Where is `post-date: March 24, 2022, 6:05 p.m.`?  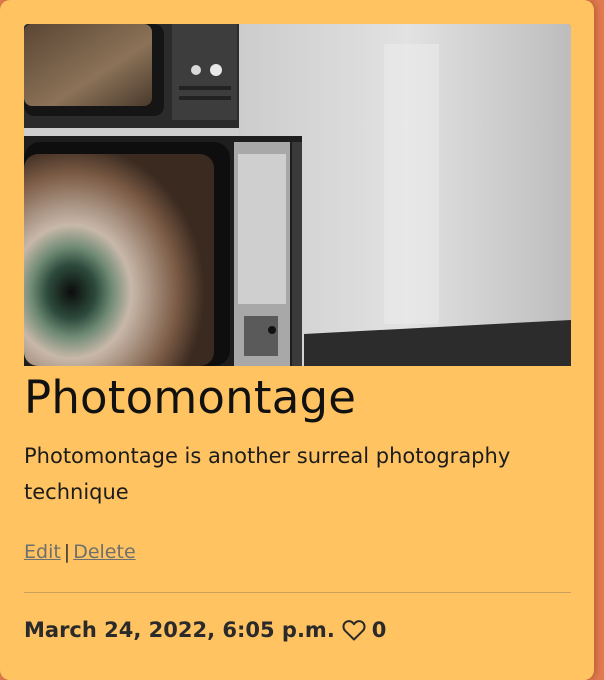 post-date: March 24, 2022, 6:05 p.m. is located at coordinates (179, 630).